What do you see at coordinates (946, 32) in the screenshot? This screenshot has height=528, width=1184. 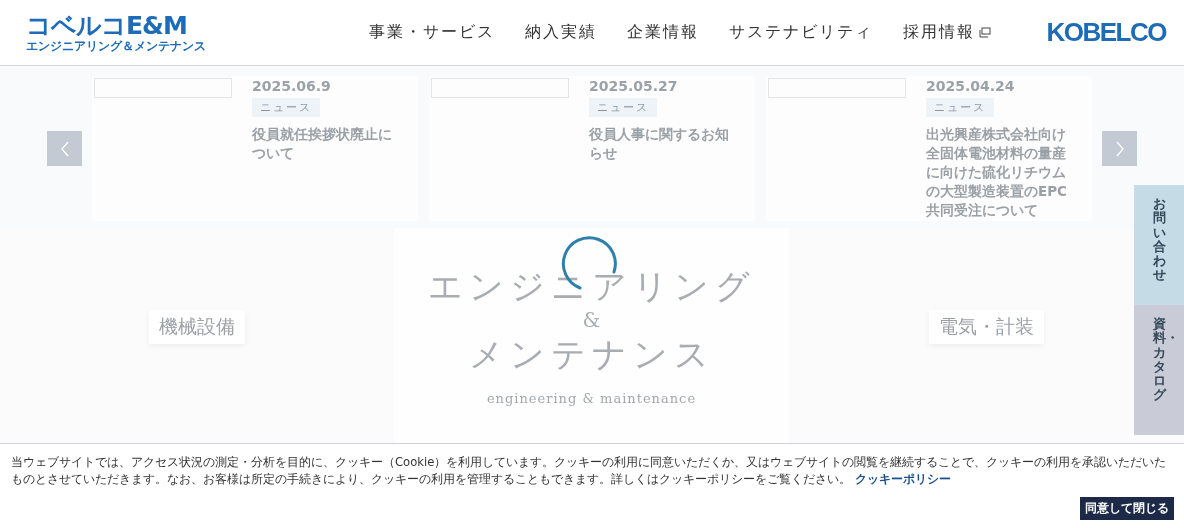 I see `nav-link: 採用情報` at bounding box center [946, 32].